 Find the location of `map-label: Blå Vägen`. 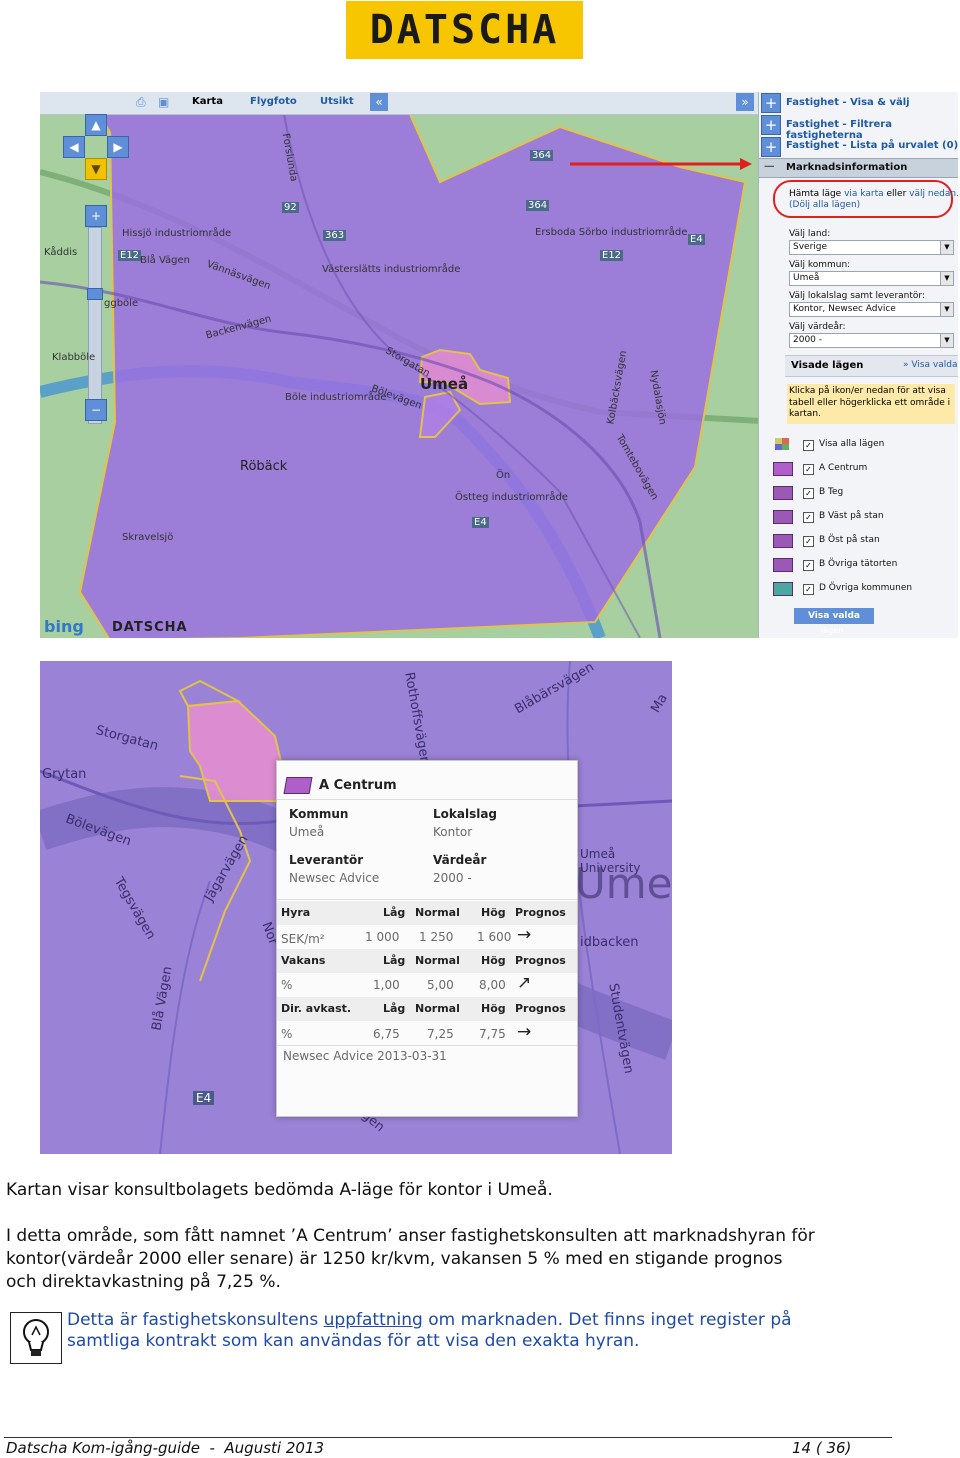

map-label: Blå Vägen is located at coordinates (165, 260).